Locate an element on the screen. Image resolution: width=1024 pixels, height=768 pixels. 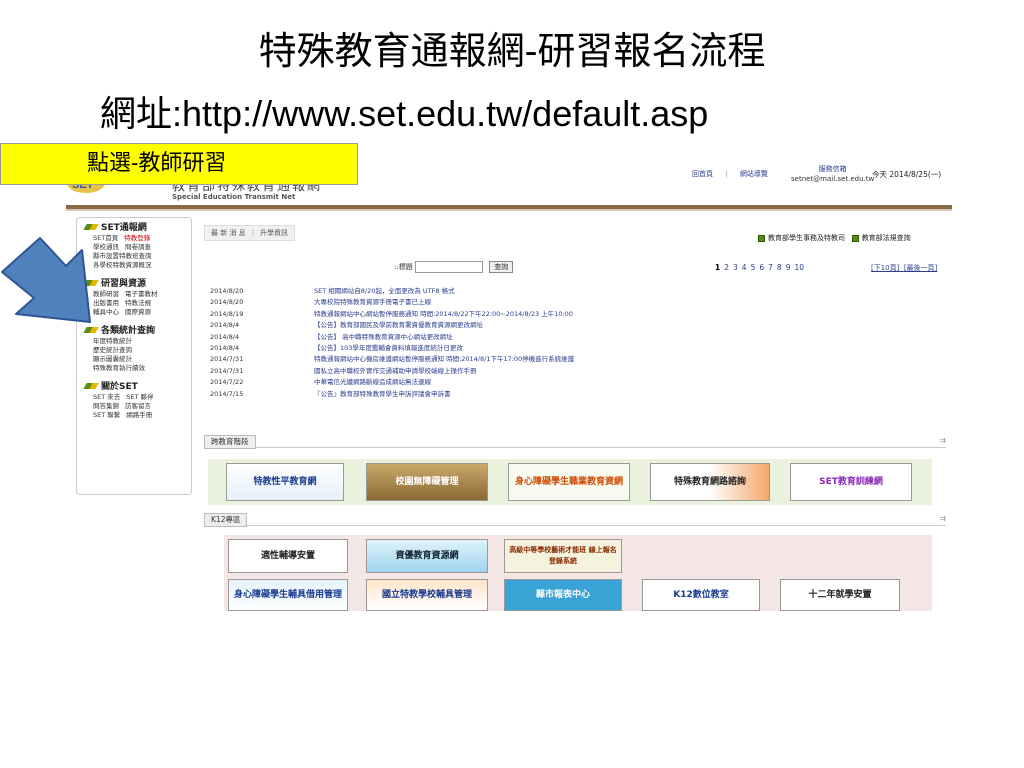
home-link: 回首頁 is located at coordinates (702, 174).